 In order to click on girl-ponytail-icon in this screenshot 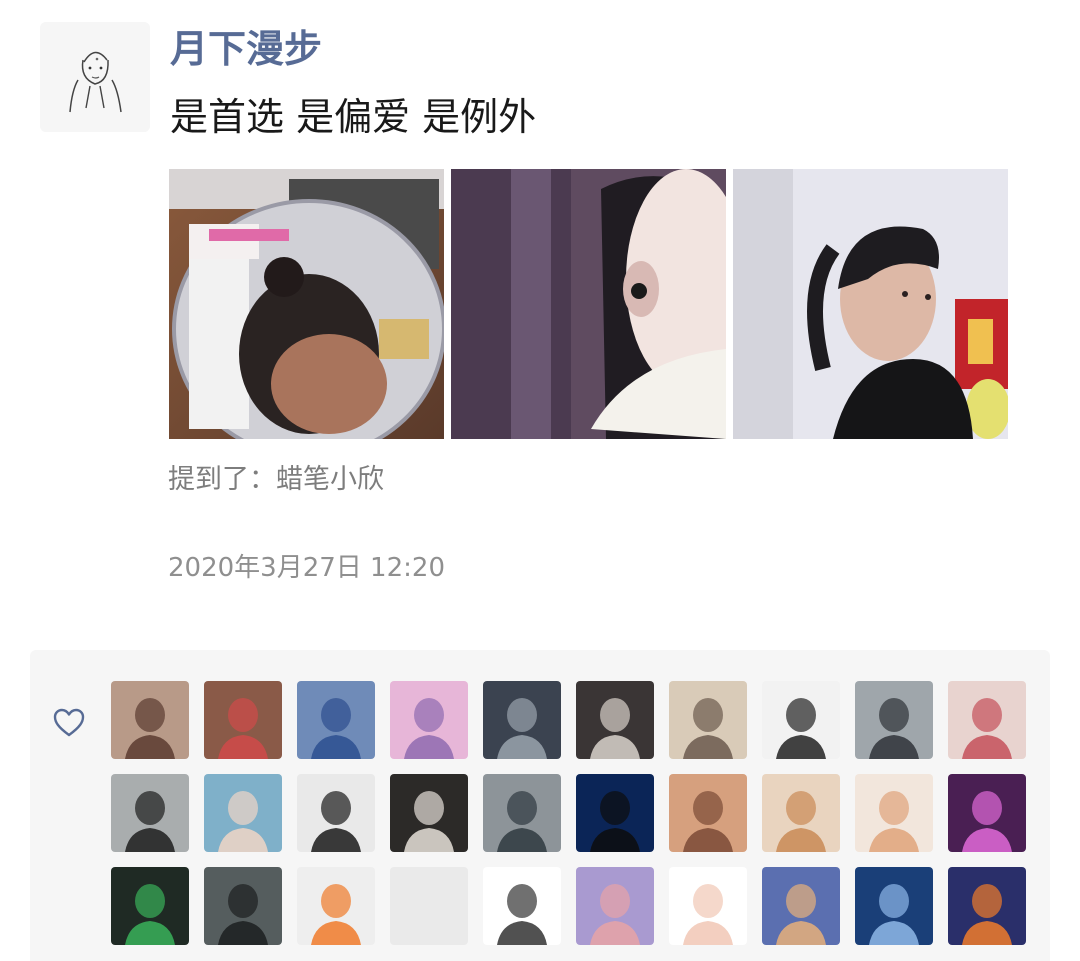, I will do `click(870, 304)`.